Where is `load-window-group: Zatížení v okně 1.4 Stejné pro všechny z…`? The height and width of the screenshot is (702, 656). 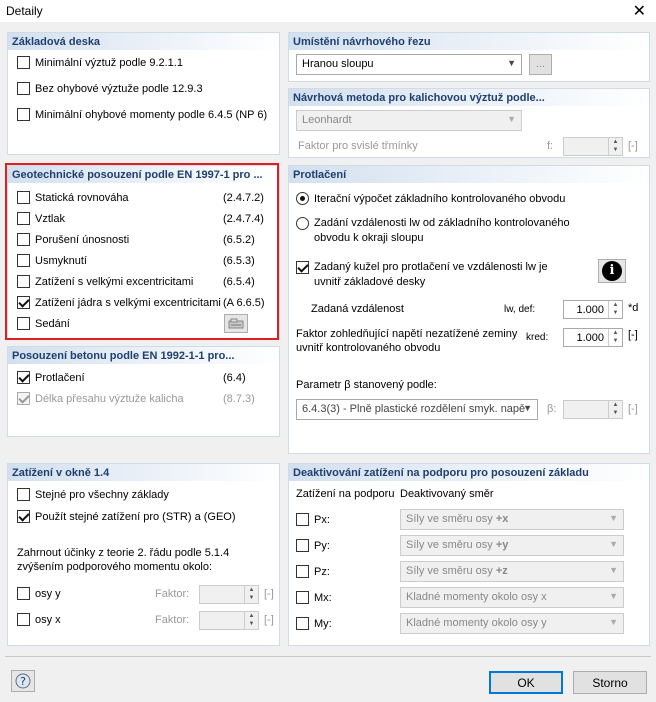 load-window-group: Zatížení v okně 1.4 Stejné pro všechny z… is located at coordinates (143, 554).